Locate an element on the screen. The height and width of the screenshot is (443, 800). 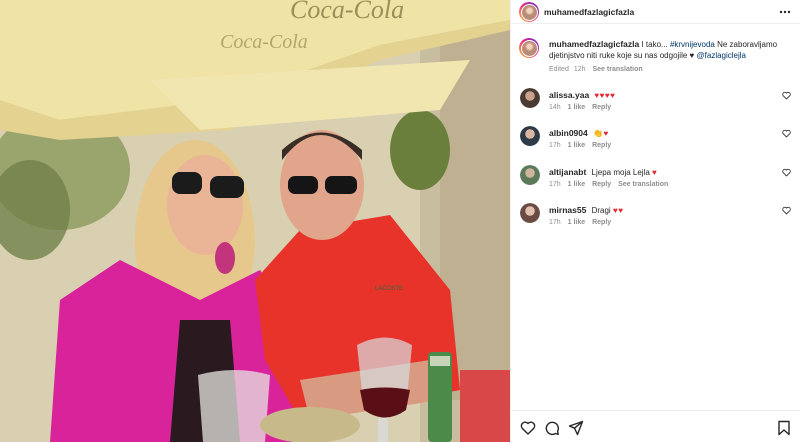
caption-avatar is located at coordinates (529, 48).